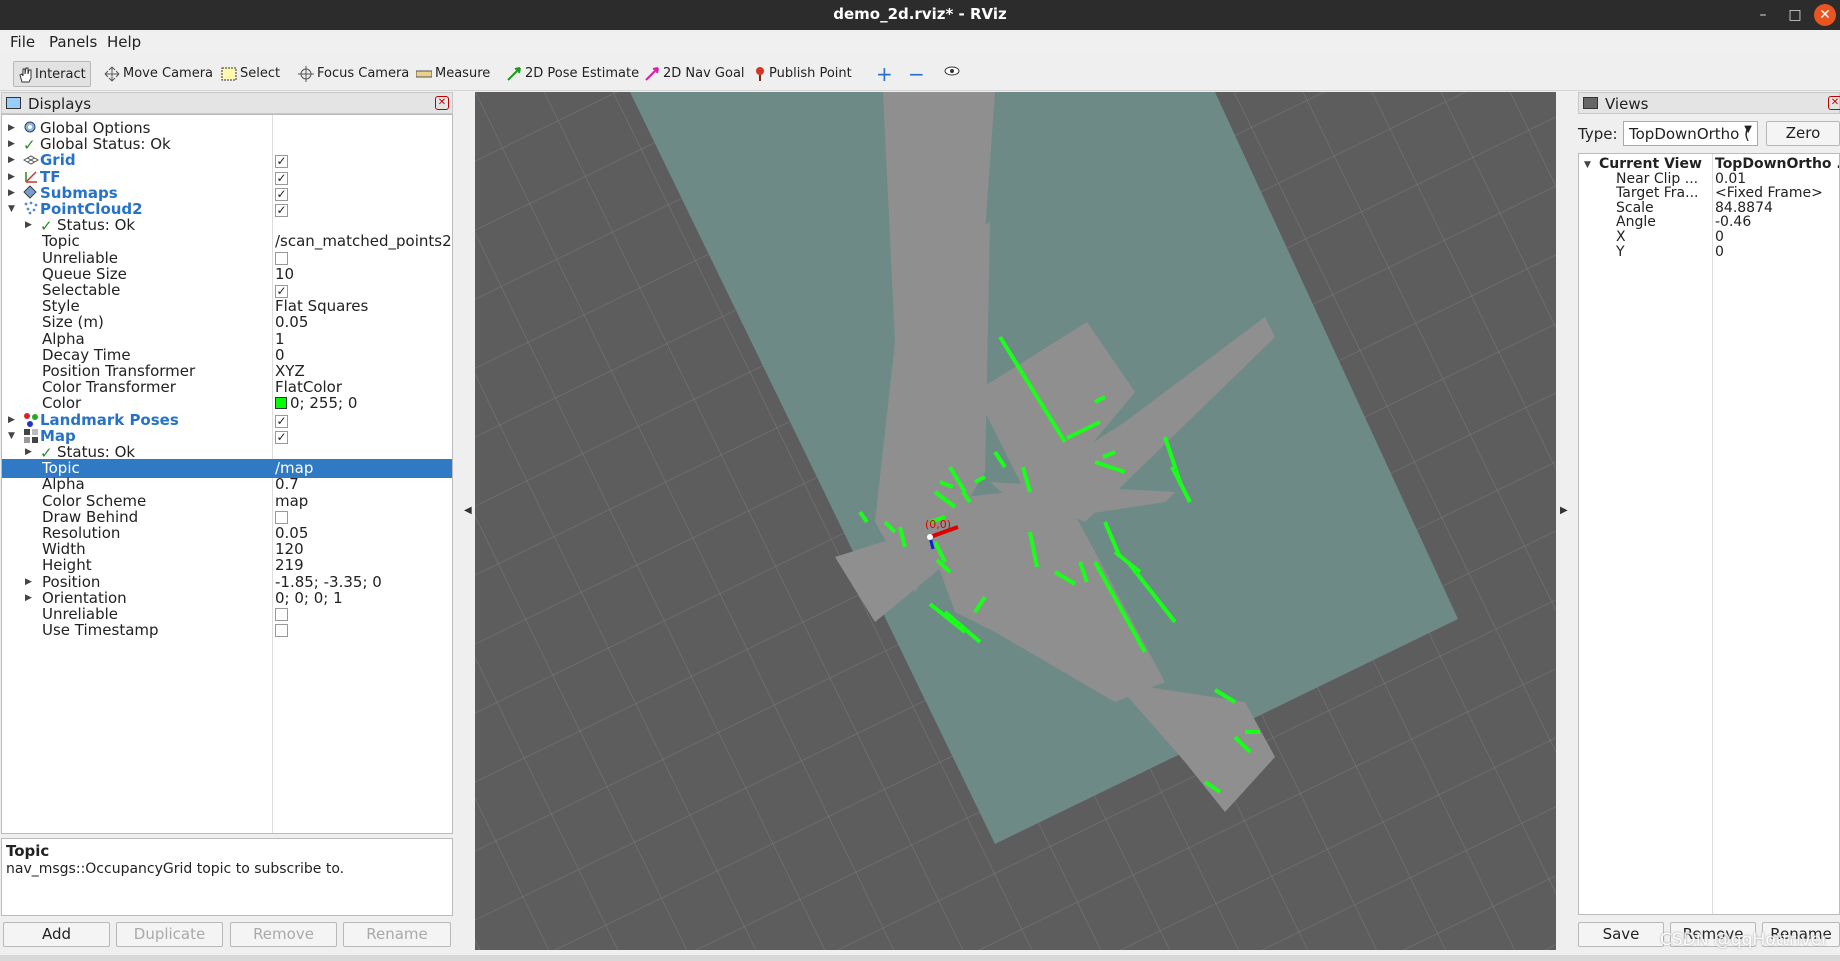 Image resolution: width=1840 pixels, height=961 pixels. Describe the element at coordinates (1620, 251) in the screenshot. I see `view-row-label: Y` at that location.